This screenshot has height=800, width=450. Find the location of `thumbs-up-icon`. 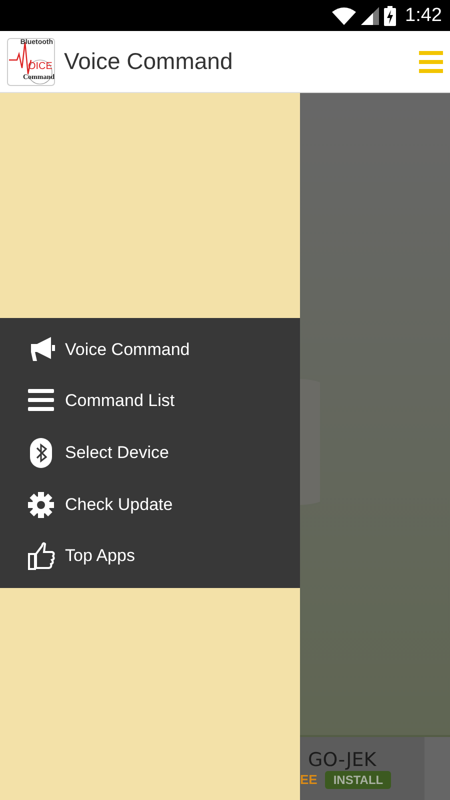

thumbs-up-icon is located at coordinates (41, 556).